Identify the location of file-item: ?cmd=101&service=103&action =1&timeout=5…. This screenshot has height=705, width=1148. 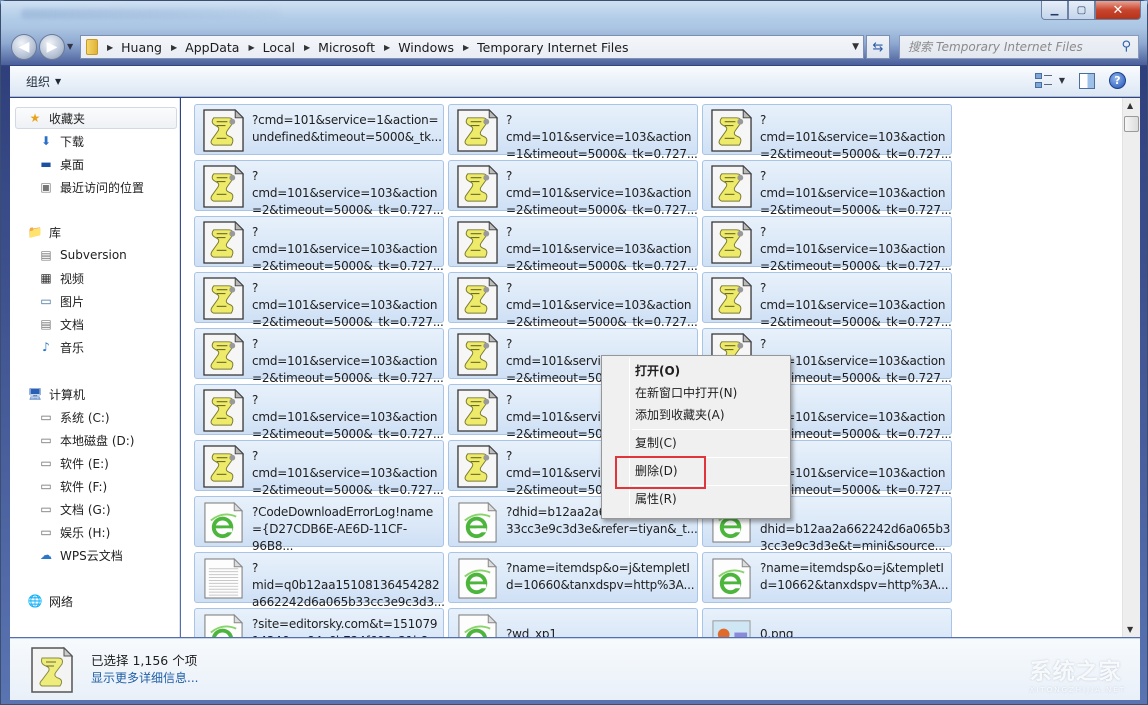
(573, 132).